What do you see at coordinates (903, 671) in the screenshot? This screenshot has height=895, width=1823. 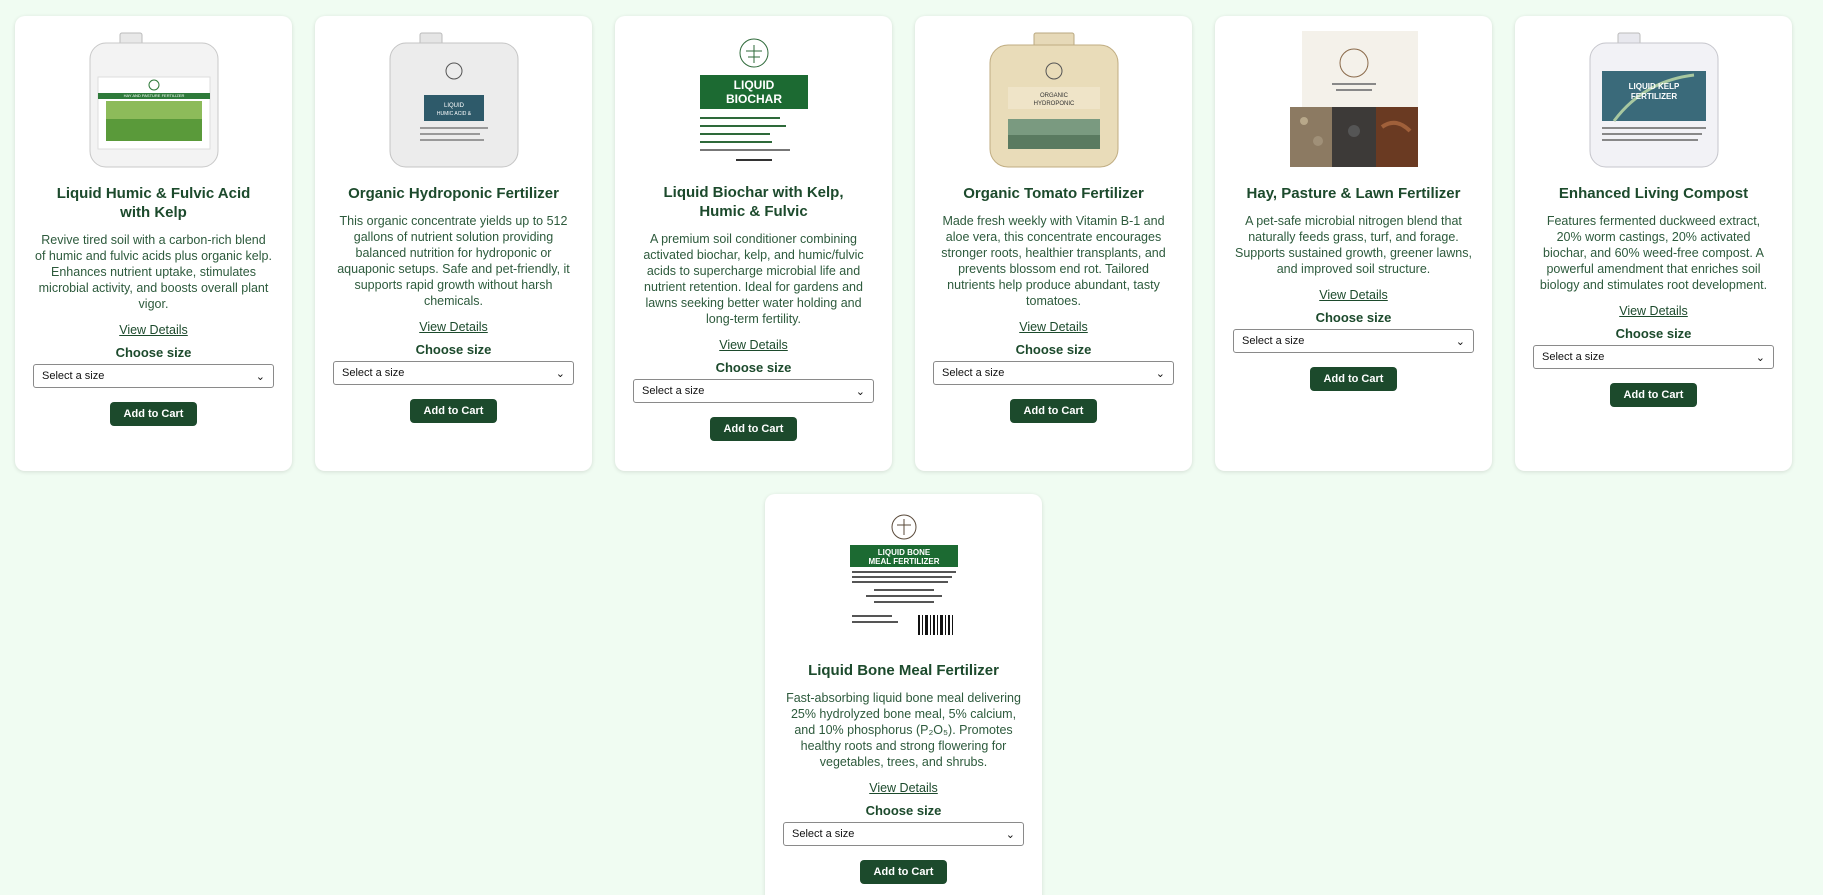 I see `product-title: Liquid Bone Meal Fertilizer` at bounding box center [903, 671].